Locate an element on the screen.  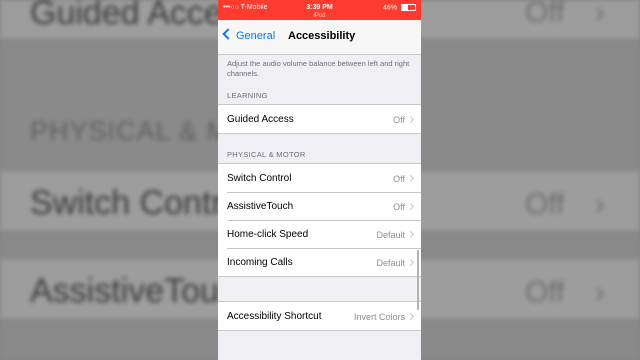
row-label: Incoming Calls is located at coordinates (260, 262).